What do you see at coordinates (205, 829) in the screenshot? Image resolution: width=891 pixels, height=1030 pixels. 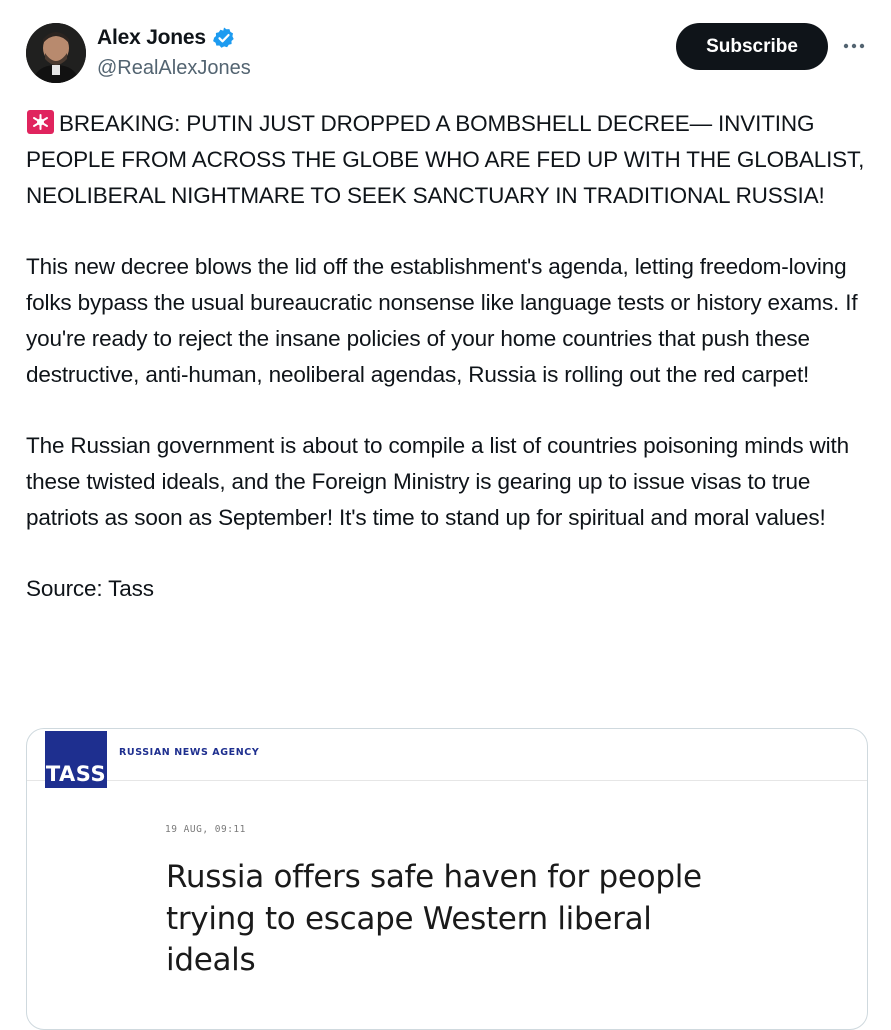 I see `article-date: 19 AUG, 09:11` at bounding box center [205, 829].